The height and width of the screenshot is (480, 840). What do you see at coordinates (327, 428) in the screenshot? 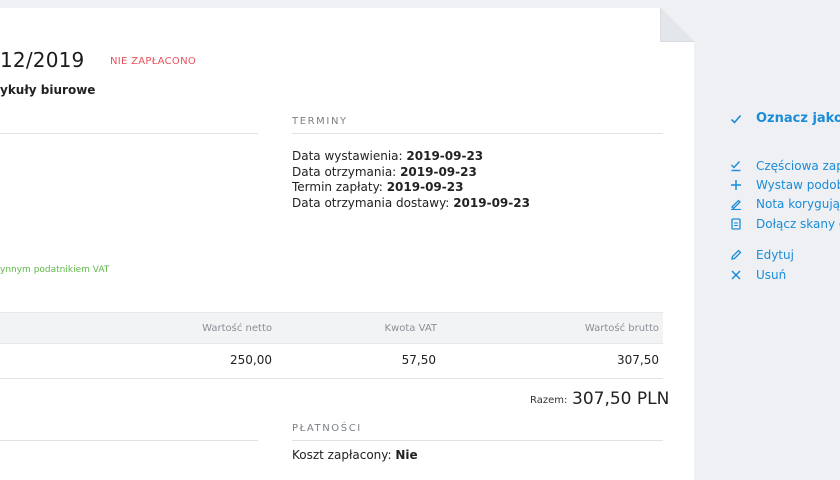
I see `payments-title: PŁATNOŚCI` at bounding box center [327, 428].